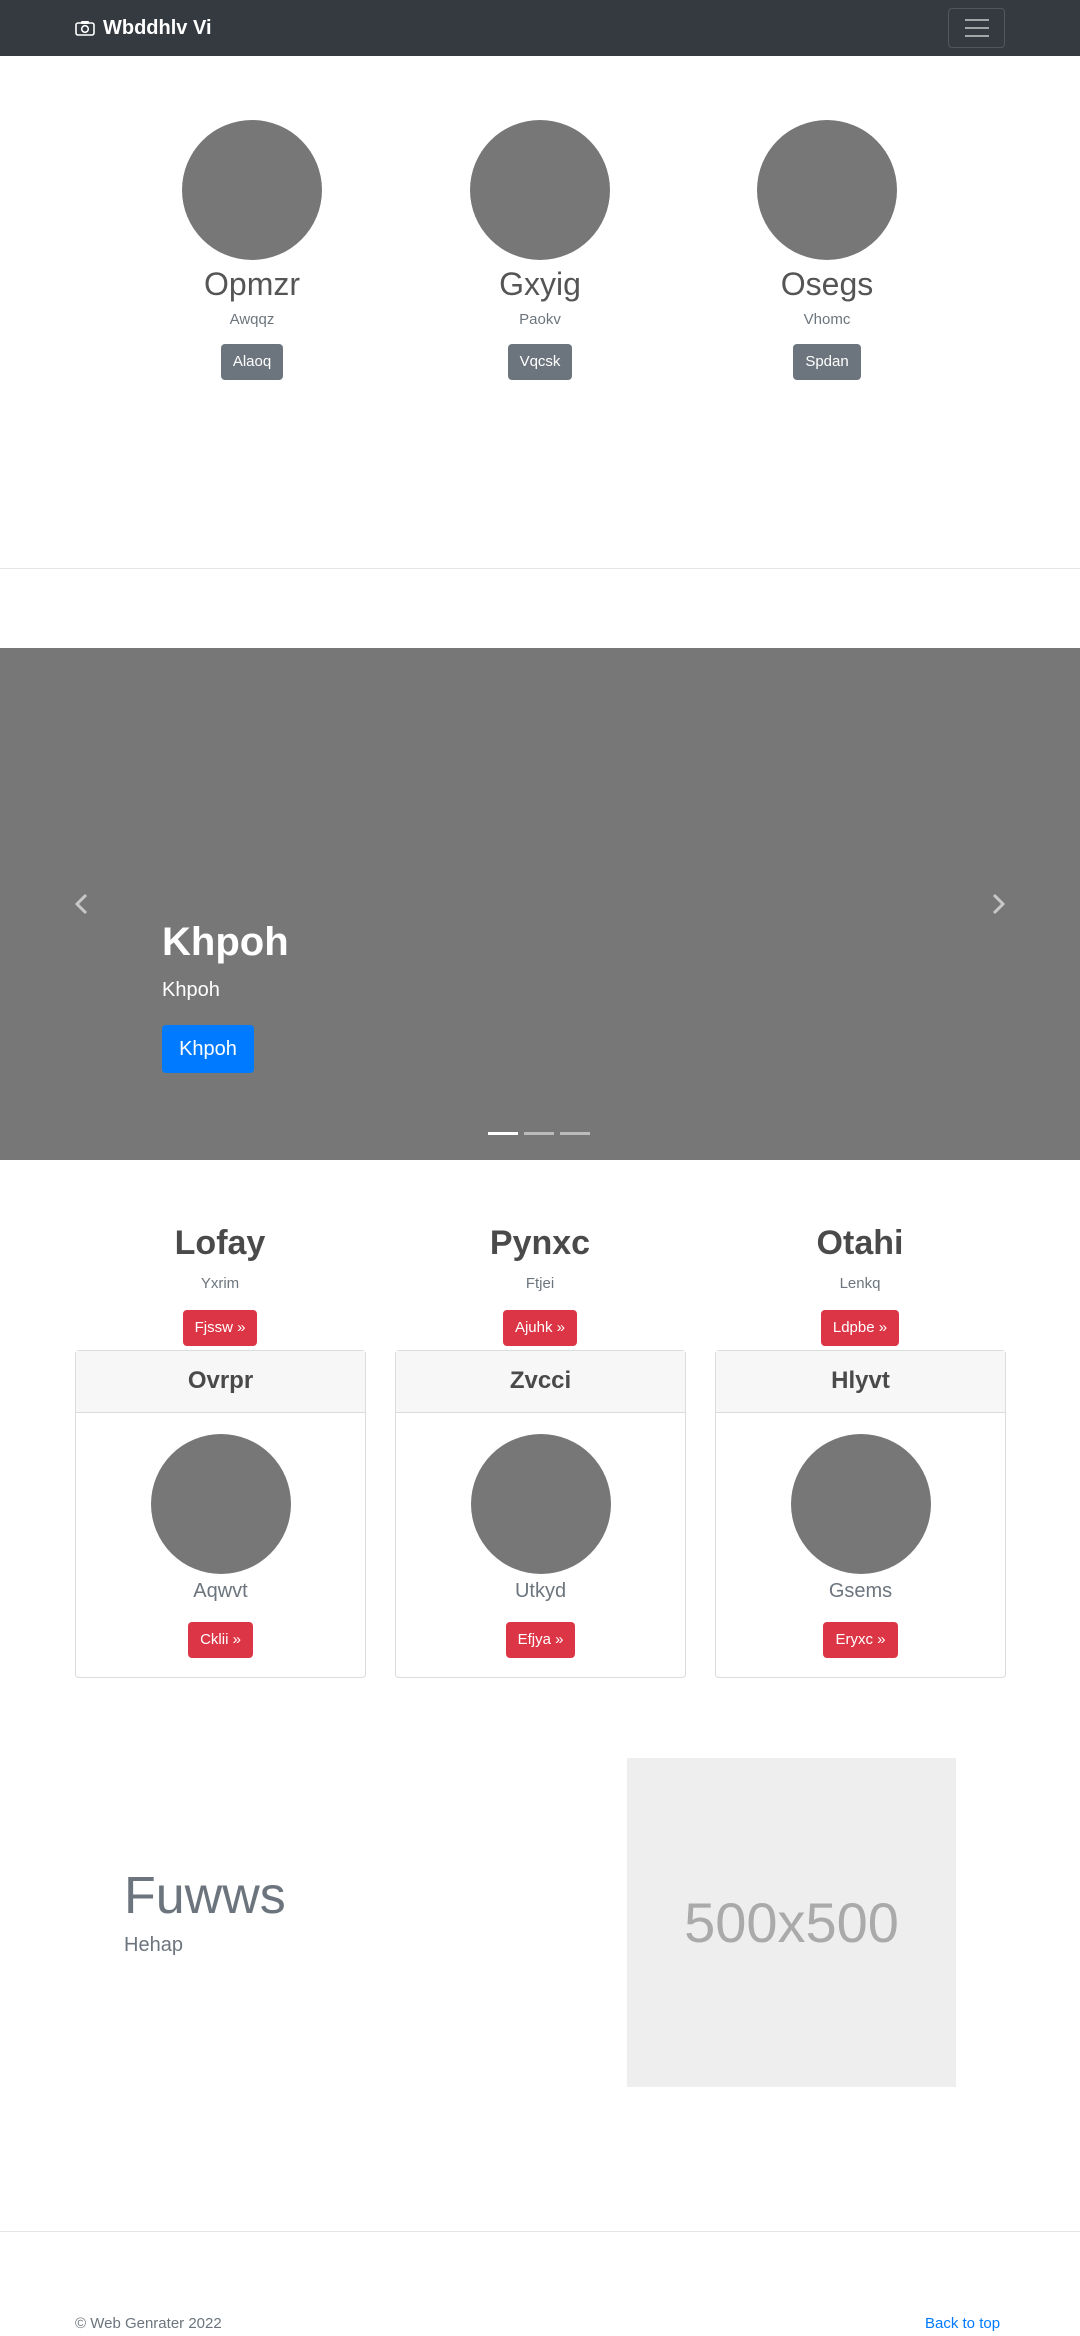 The width and height of the screenshot is (1080, 2336). What do you see at coordinates (208, 1049) in the screenshot?
I see `carousel-button: Khpoh` at bounding box center [208, 1049].